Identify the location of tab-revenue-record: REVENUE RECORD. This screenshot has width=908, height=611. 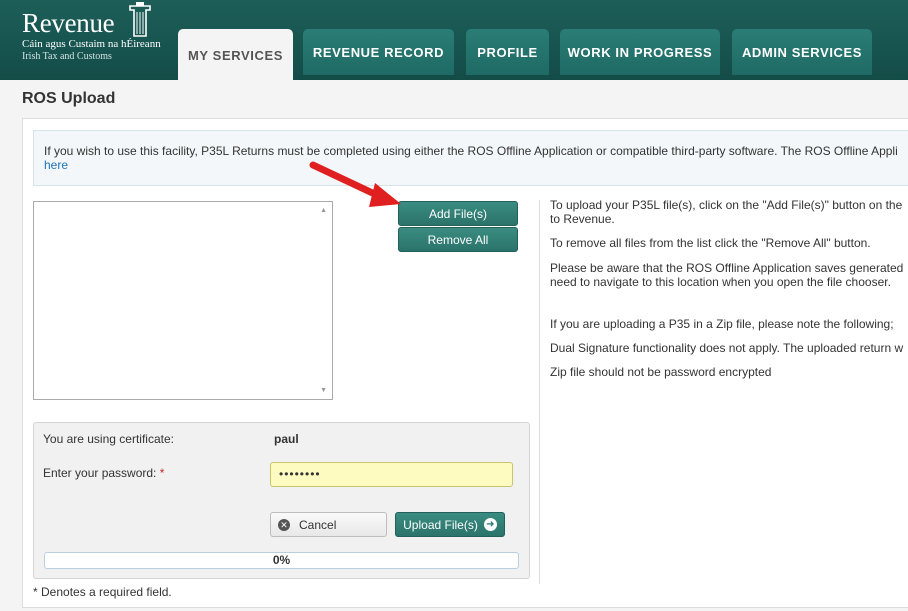
(378, 52).